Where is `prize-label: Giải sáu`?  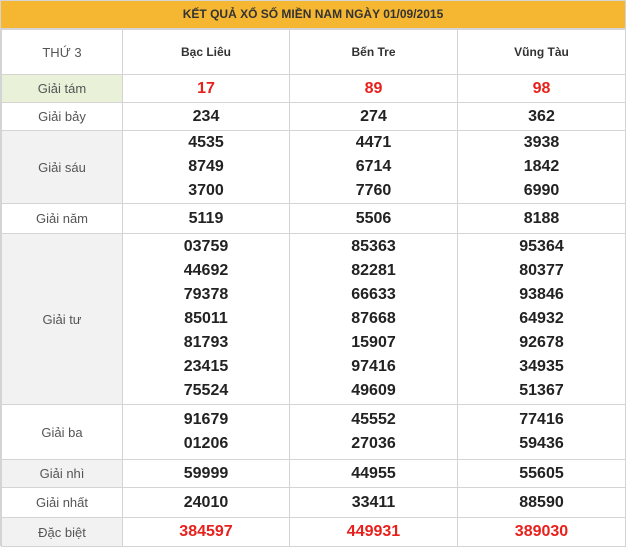
prize-label: Giải sáu is located at coordinates (62, 167).